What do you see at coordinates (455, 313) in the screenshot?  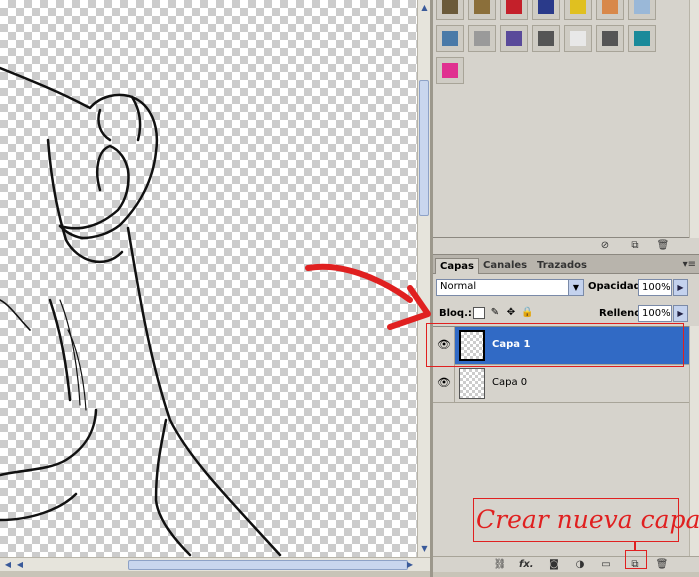 I see `lock-label: Bloq.:` at bounding box center [455, 313].